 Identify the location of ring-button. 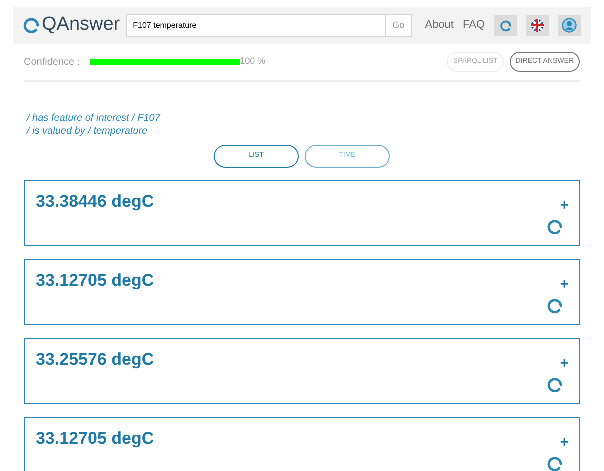
(505, 25).